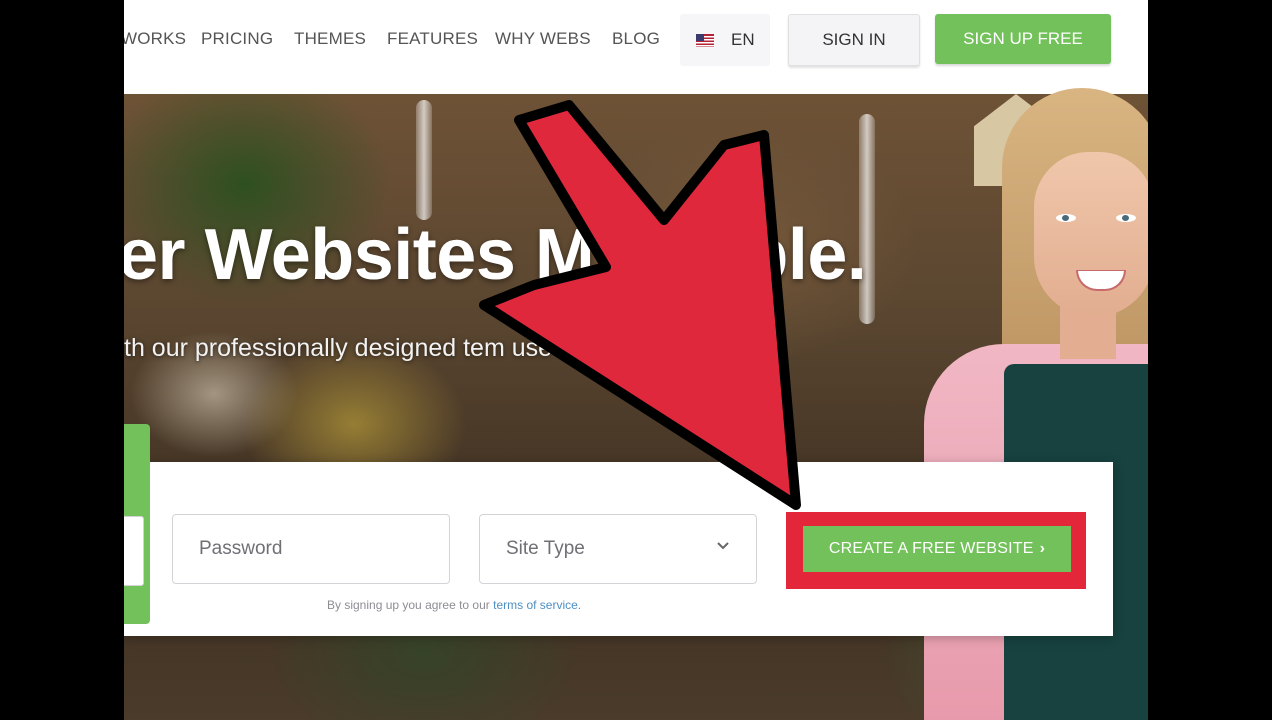 The width and height of the screenshot is (1272, 720). Describe the element at coordinates (134, 551) in the screenshot. I see `email-field` at that location.